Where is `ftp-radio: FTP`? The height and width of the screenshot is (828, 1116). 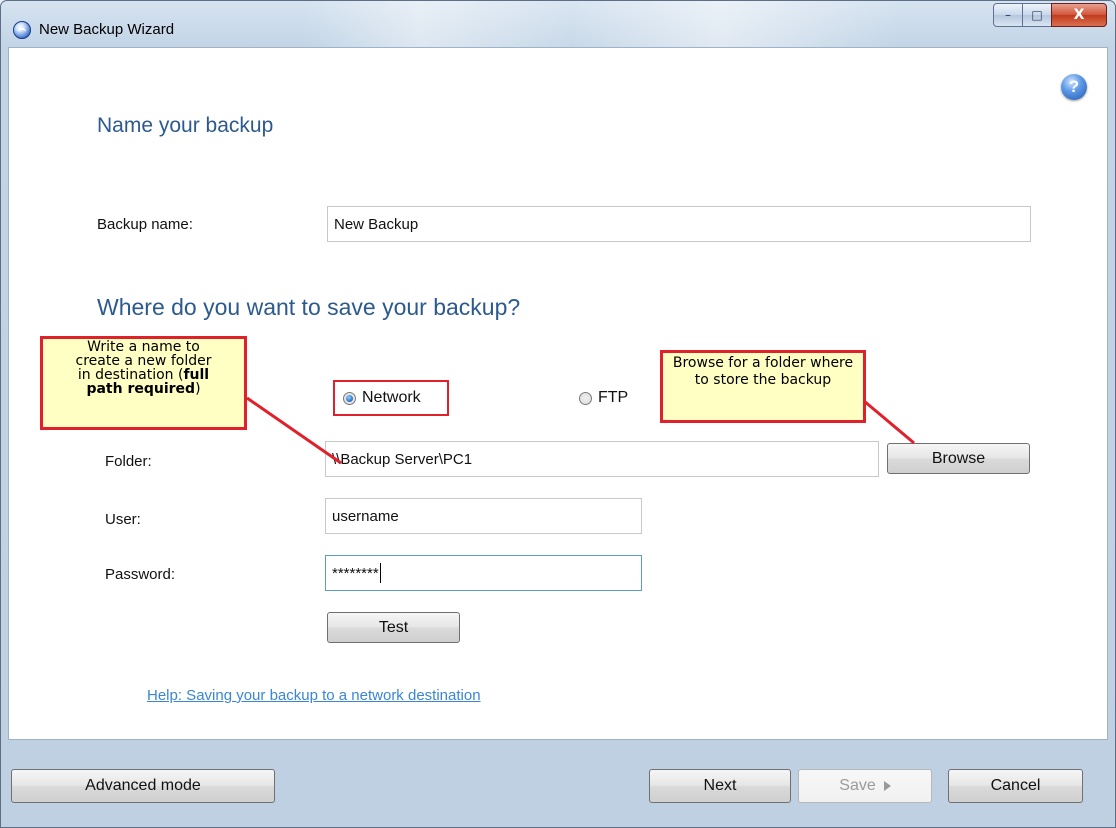 ftp-radio: FTP is located at coordinates (603, 398).